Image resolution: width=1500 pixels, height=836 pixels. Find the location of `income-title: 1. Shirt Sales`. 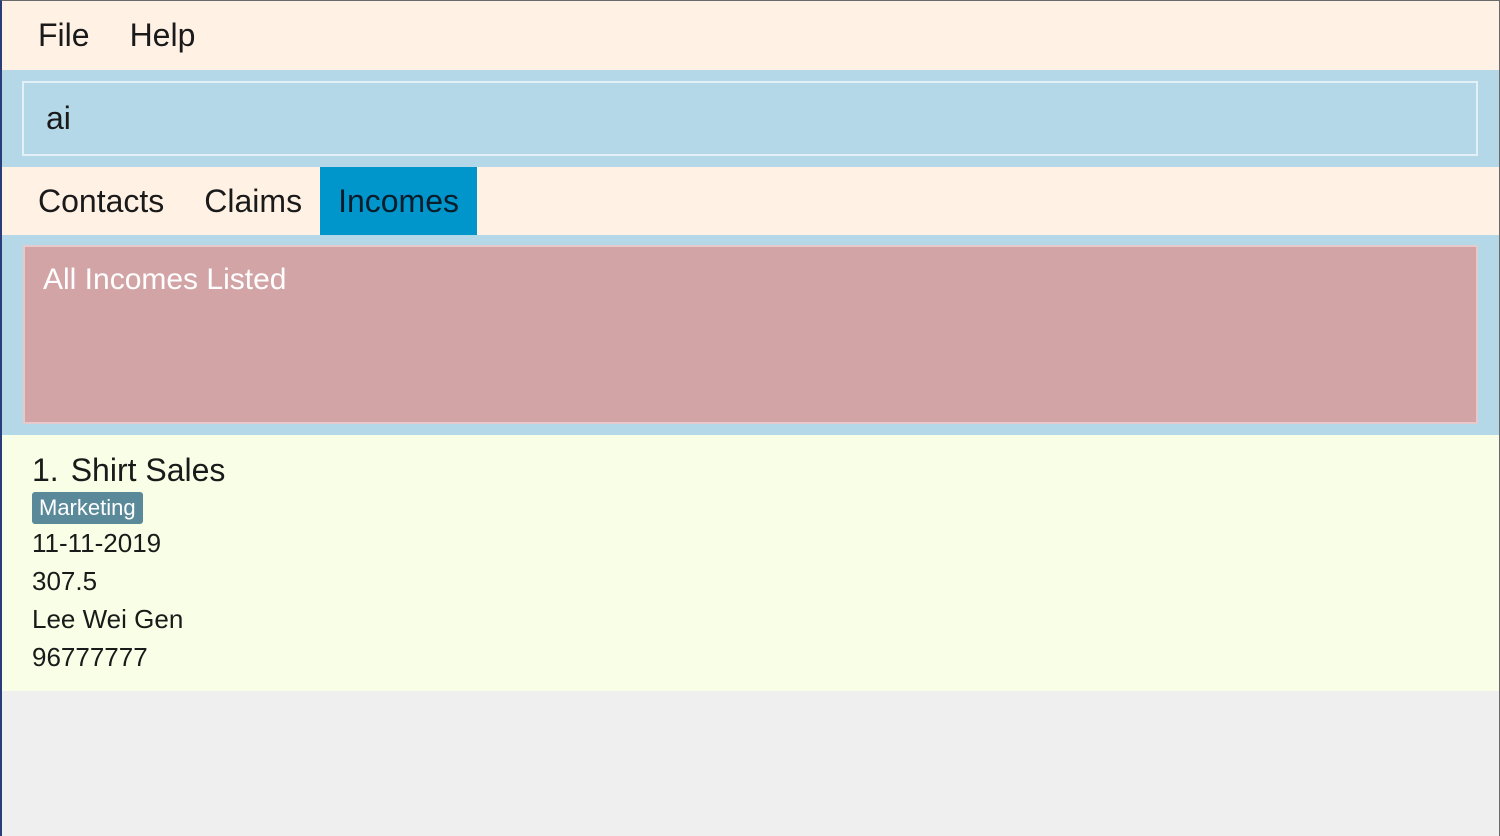

income-title: 1. Shirt Sales is located at coordinates (128, 470).